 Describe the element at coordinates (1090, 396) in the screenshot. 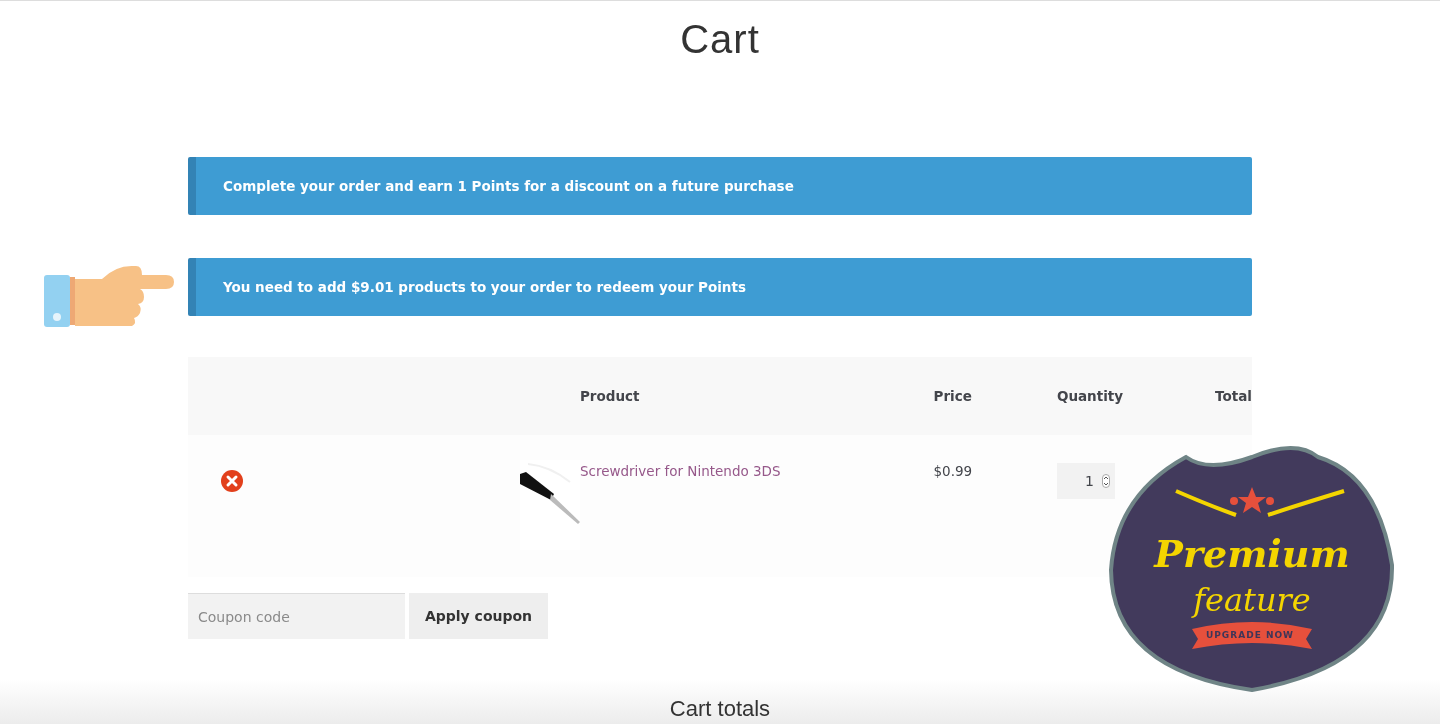

I see `column-header: Quantity` at that location.